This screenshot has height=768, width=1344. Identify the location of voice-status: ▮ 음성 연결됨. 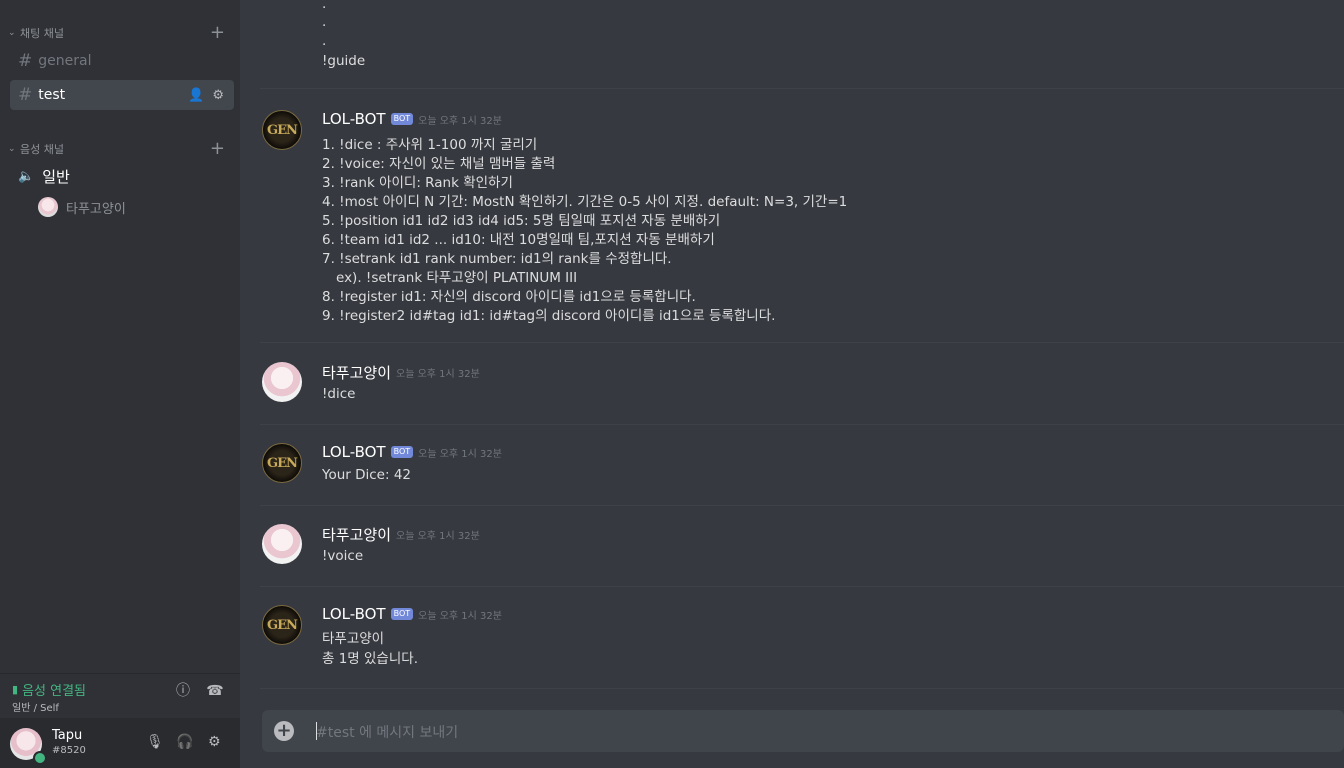
(49, 689).